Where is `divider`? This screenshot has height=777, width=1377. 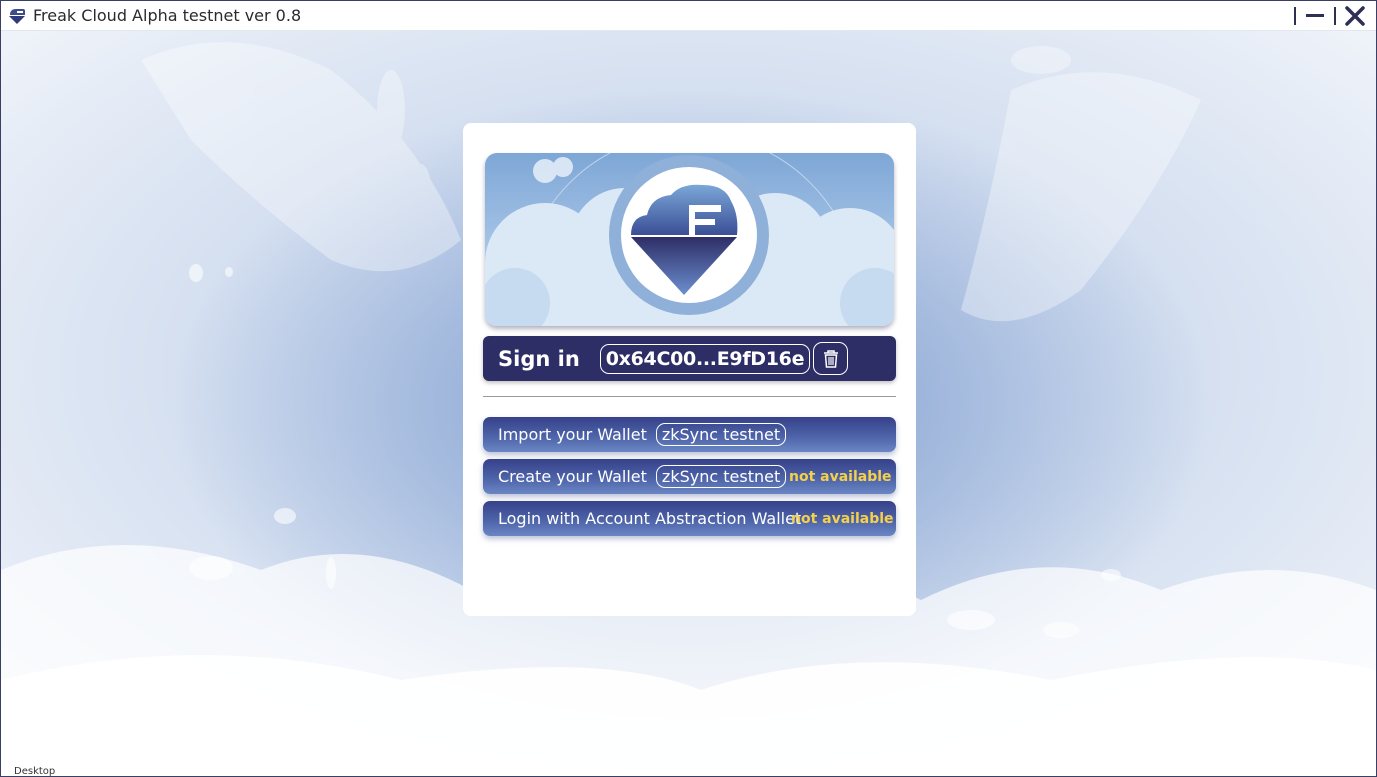 divider is located at coordinates (689, 396).